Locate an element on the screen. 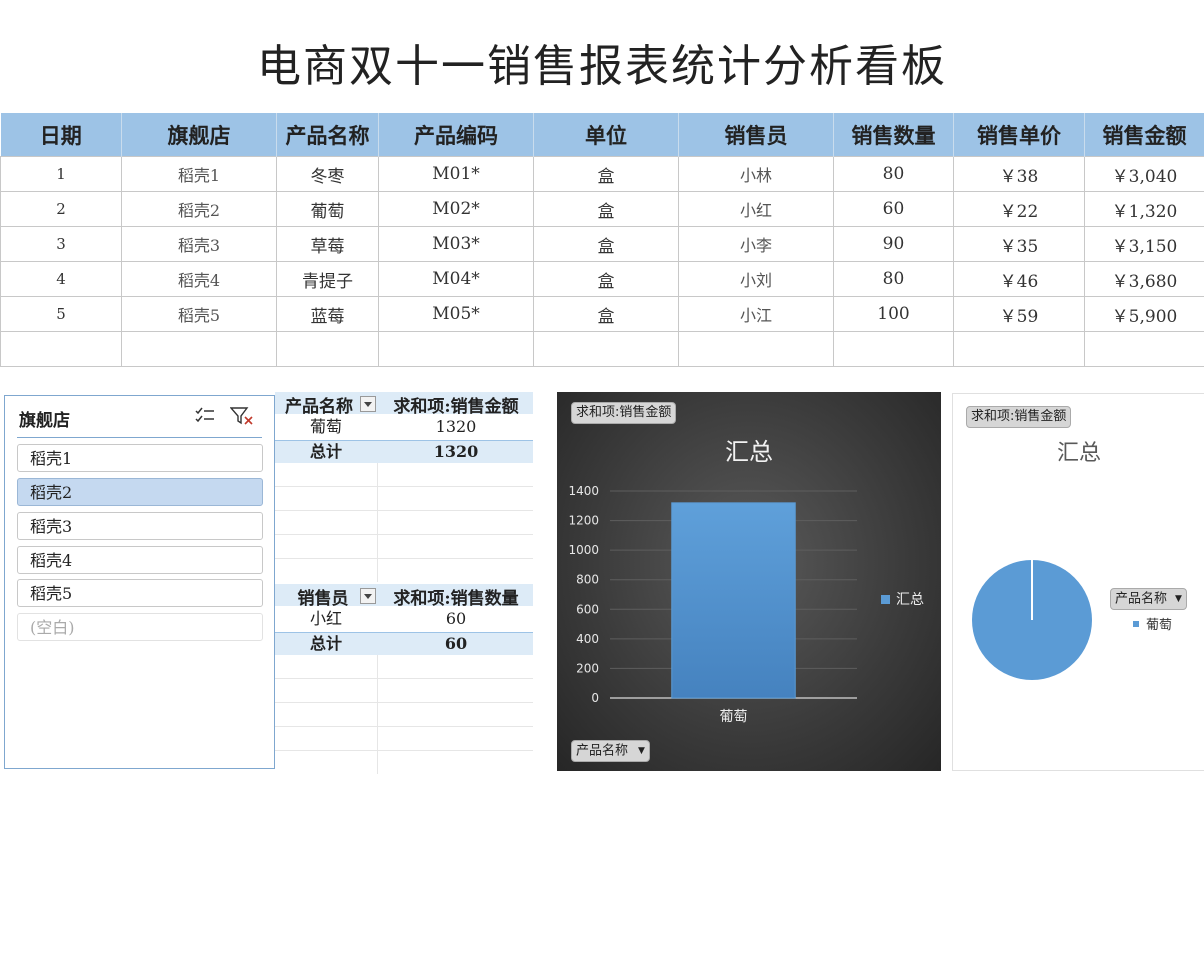 This screenshot has height=963, width=1204. slicer-item-3: 稻壳3 is located at coordinates (140, 526).